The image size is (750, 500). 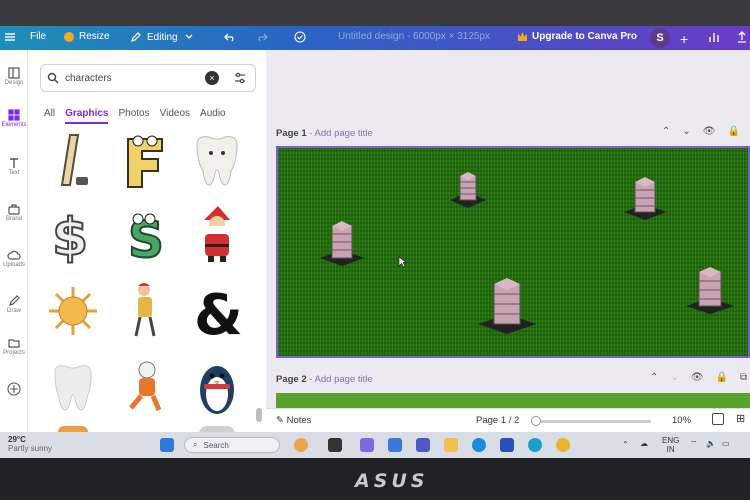 I want to click on rail-label: Draw, so click(x=13, y=311).